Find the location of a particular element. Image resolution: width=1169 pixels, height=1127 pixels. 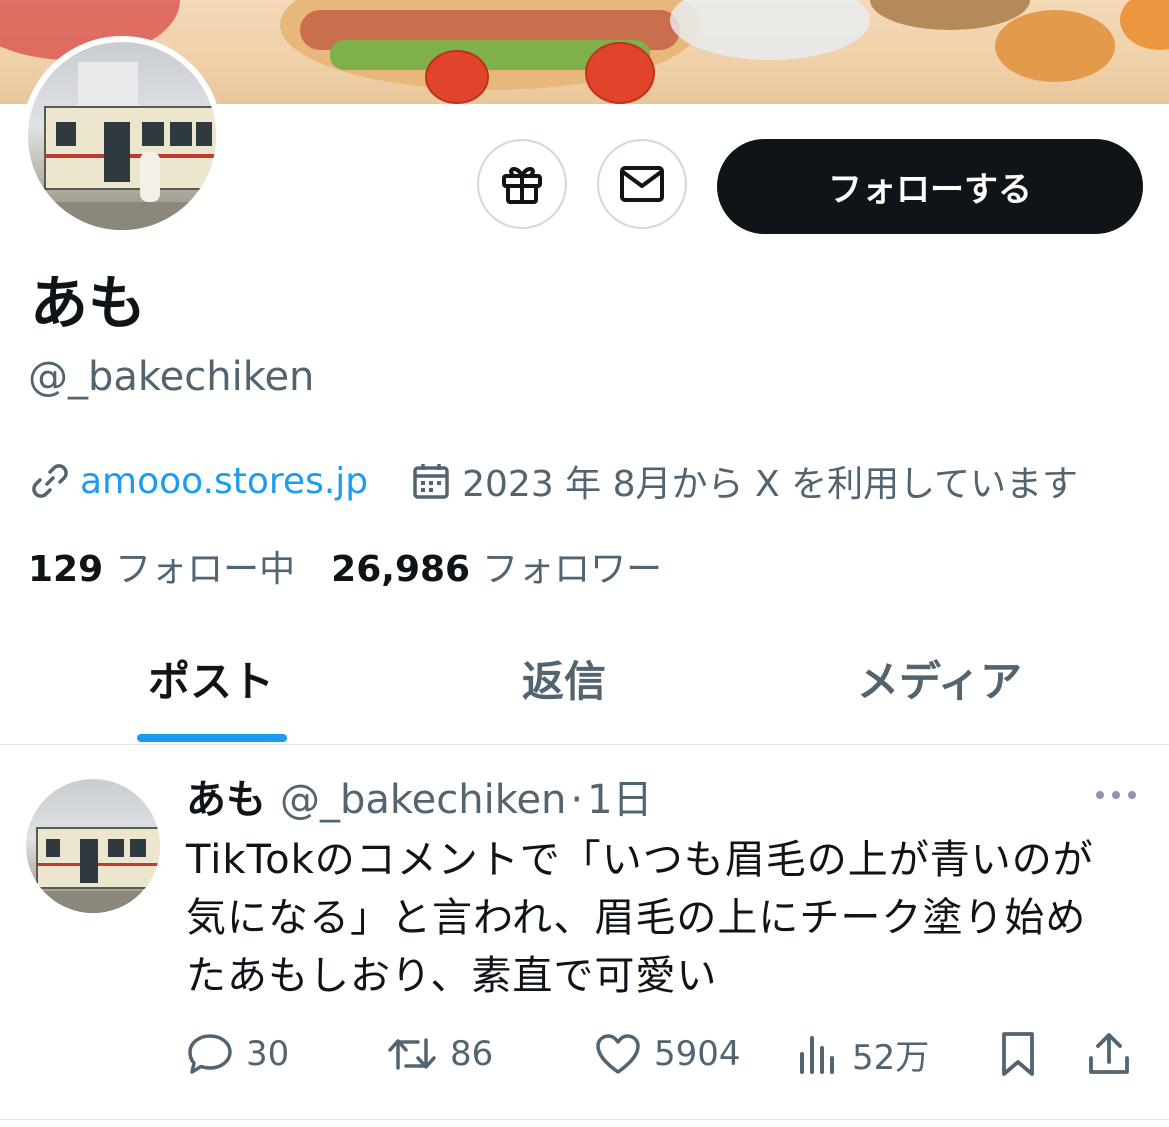

reply-button: 30 is located at coordinates (237, 1054).